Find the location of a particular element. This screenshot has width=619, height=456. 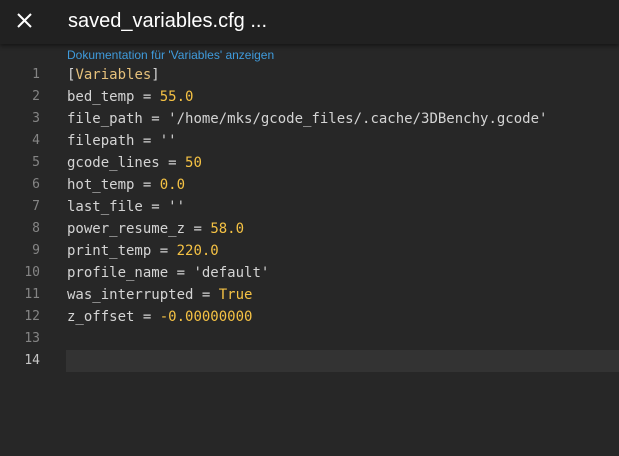

token-bracket: ] is located at coordinates (155, 75).